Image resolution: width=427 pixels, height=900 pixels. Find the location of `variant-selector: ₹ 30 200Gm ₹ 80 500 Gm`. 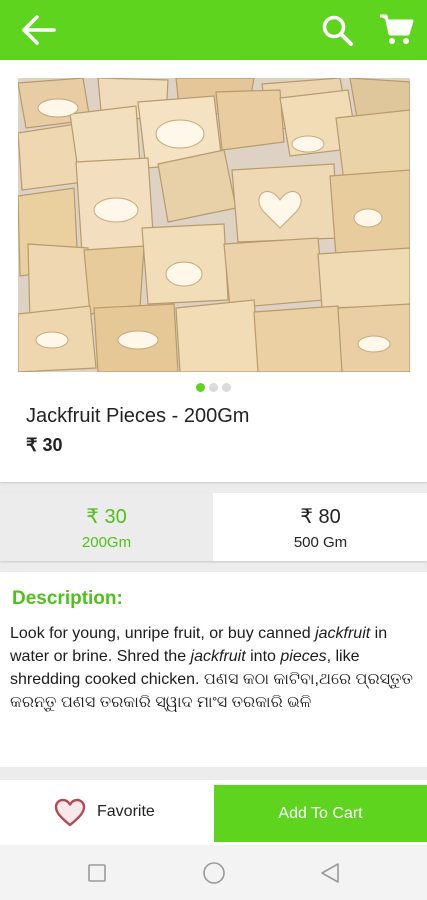

variant-selector: ₹ 30 200Gm ₹ 80 500 Gm is located at coordinates (213, 527).